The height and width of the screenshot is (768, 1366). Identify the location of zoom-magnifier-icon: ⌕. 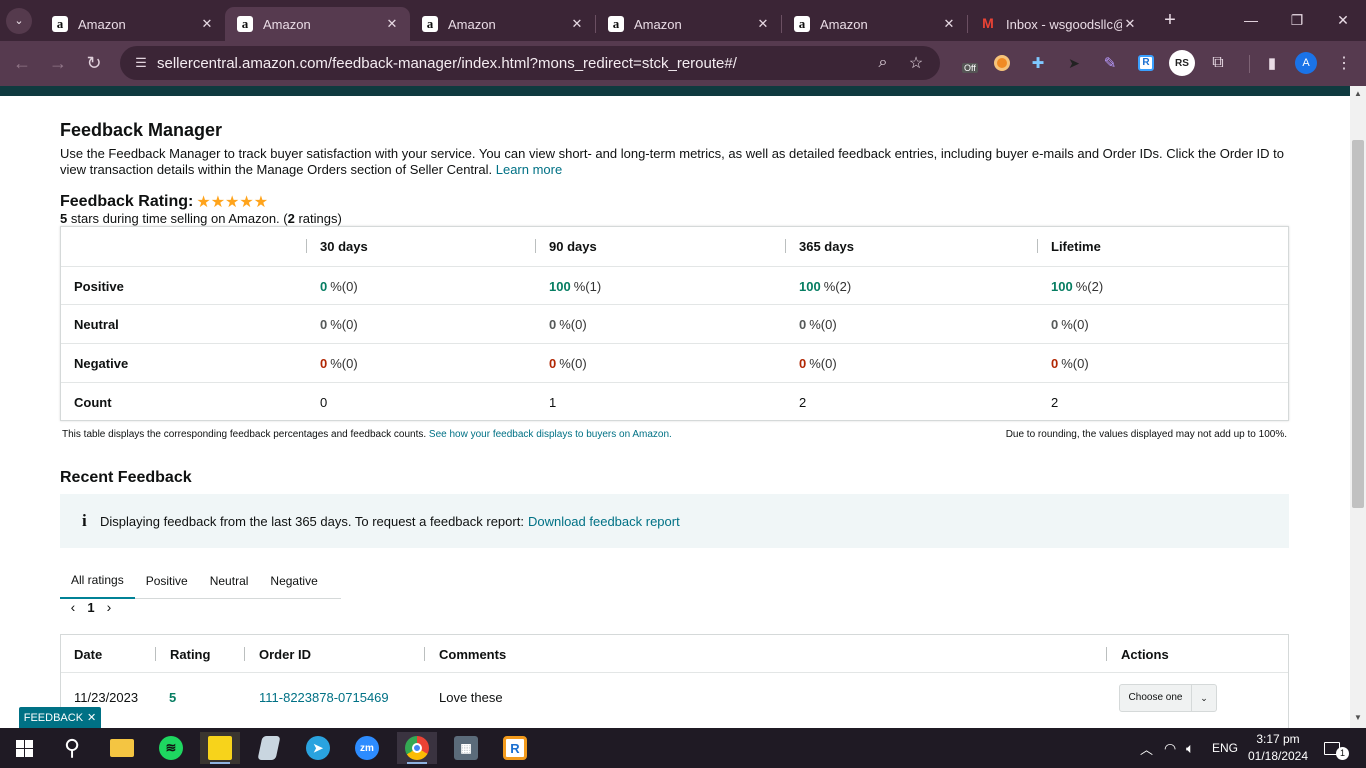
(883, 63).